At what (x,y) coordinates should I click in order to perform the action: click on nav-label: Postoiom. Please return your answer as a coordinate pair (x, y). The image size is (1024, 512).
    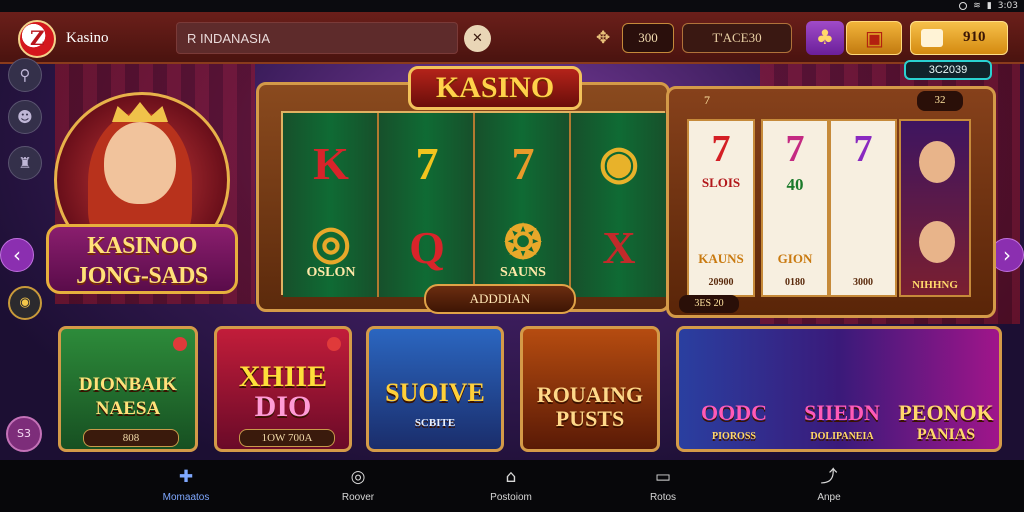
    Looking at the image, I should click on (511, 497).